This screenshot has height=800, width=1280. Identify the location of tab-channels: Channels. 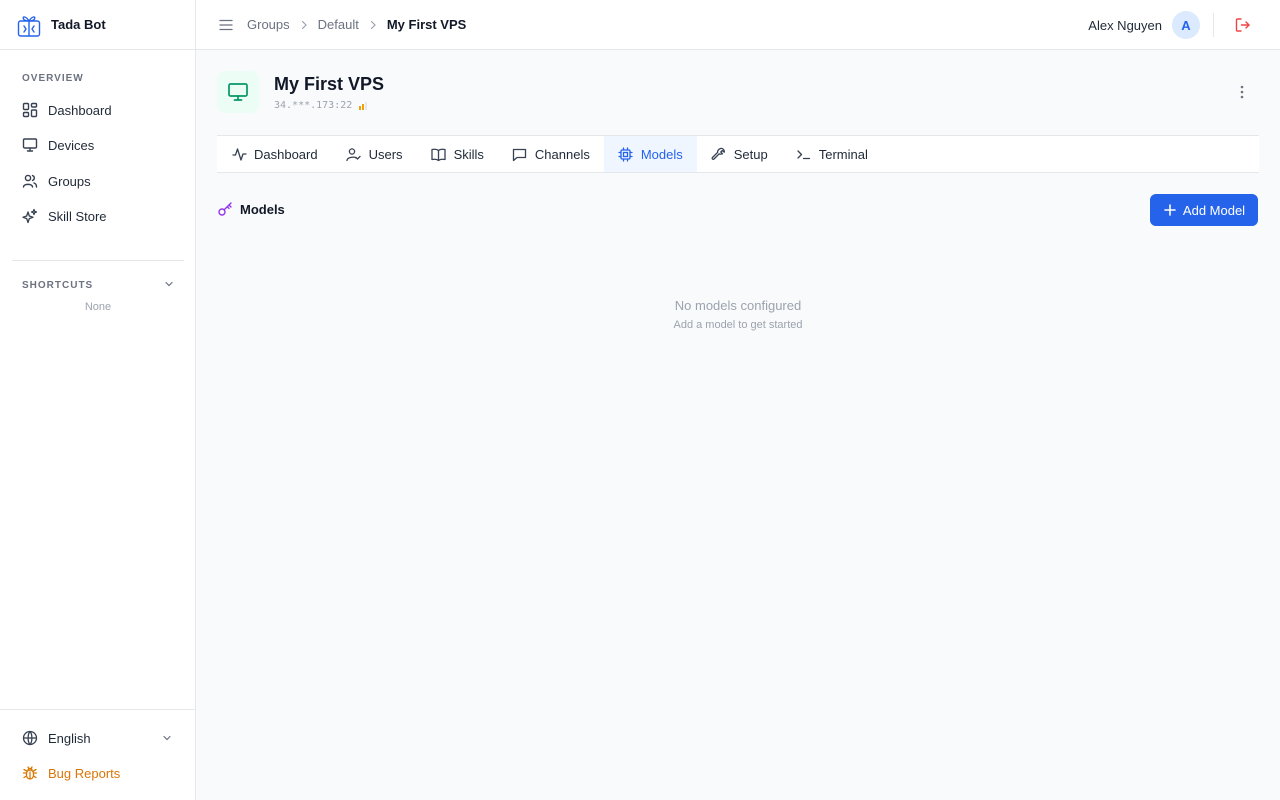
(551, 154).